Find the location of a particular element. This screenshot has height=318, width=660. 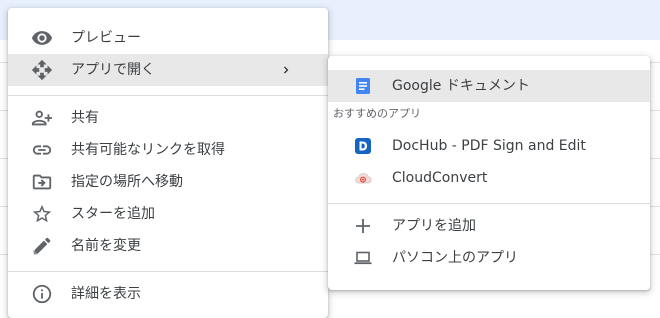

menu-item-label: 詳細を表示 is located at coordinates (106, 294).